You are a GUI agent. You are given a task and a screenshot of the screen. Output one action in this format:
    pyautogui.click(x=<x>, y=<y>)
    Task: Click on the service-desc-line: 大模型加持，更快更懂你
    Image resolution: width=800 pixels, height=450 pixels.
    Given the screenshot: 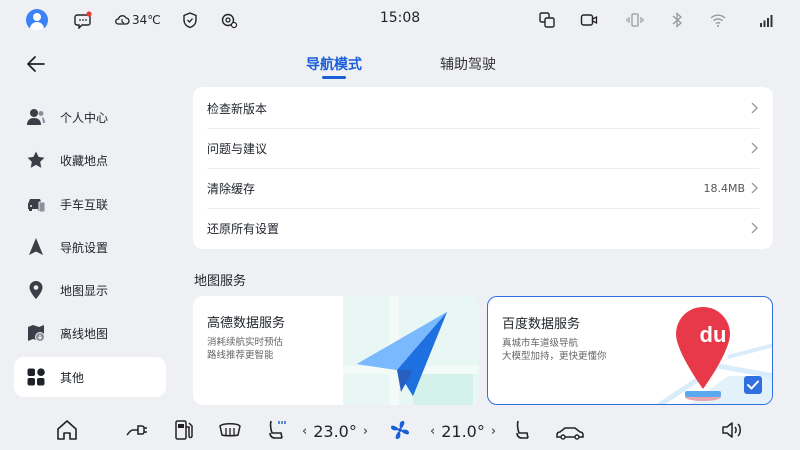 What is the action you would take?
    pyautogui.click(x=554, y=356)
    